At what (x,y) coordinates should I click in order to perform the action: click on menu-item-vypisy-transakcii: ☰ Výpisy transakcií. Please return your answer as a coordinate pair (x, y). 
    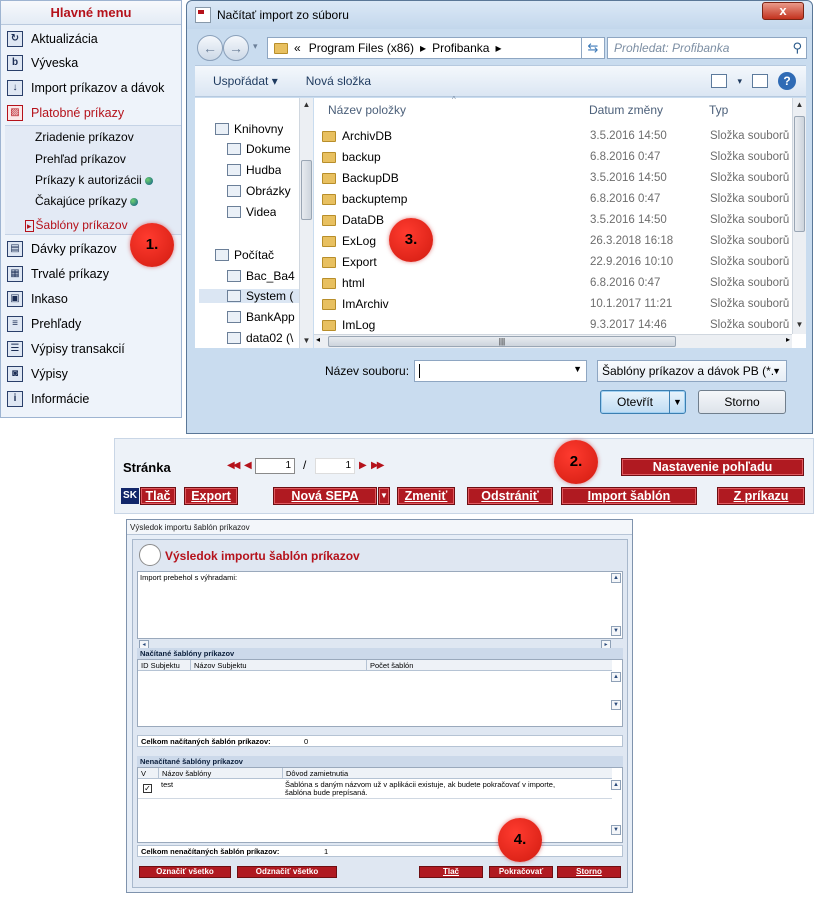
    Looking at the image, I should click on (91, 349).